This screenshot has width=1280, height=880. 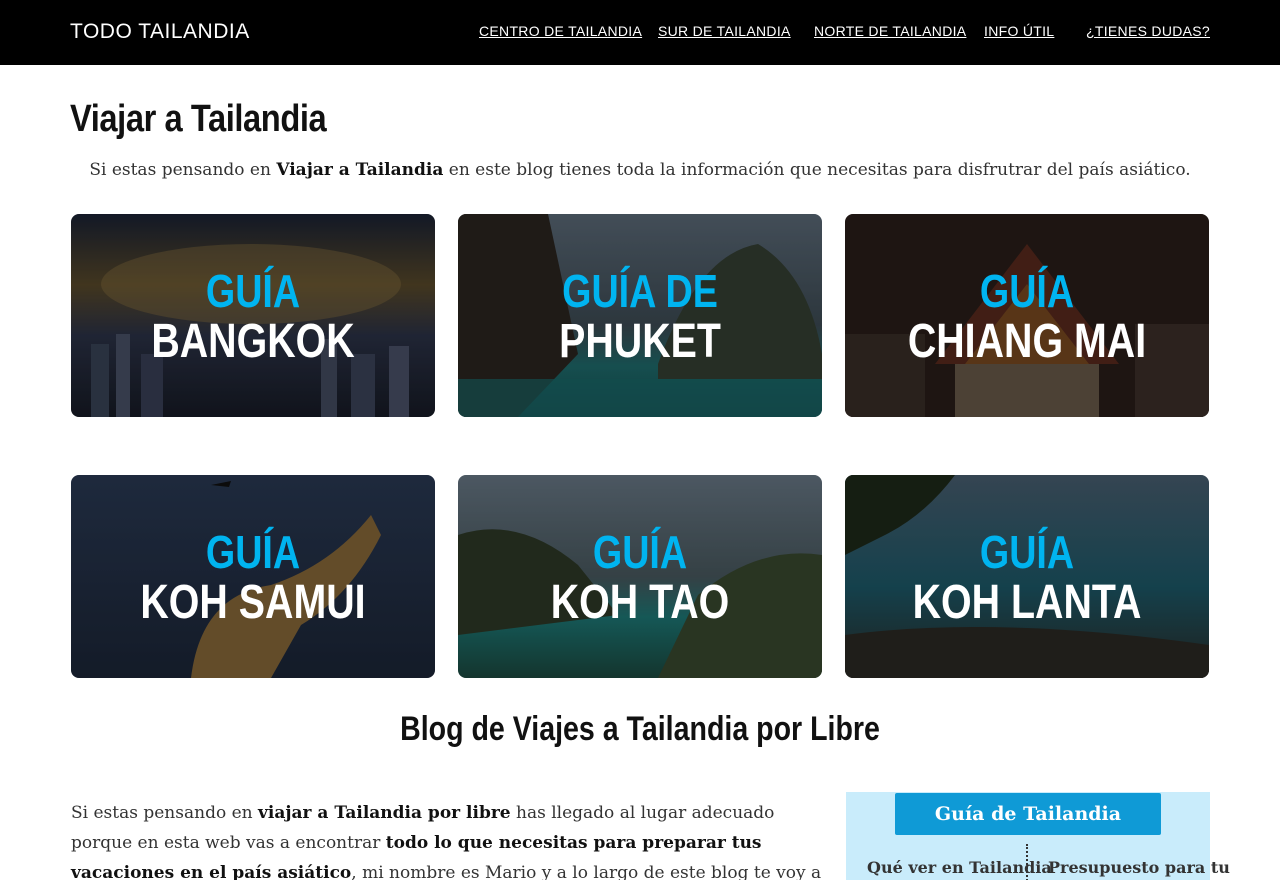 I want to click on guide-card-bangkok: GUÍA BANGKOK, so click(x=253, y=315).